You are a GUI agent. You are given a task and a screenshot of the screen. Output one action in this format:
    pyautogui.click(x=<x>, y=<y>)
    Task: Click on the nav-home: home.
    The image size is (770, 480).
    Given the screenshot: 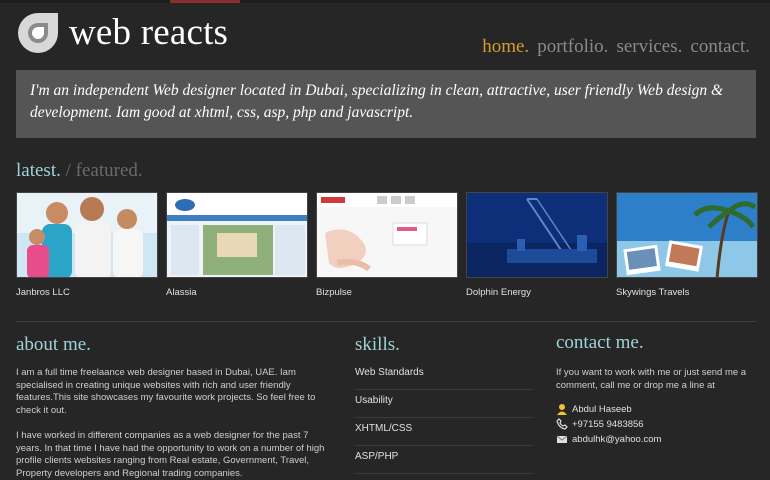 What is the action you would take?
    pyautogui.click(x=505, y=47)
    